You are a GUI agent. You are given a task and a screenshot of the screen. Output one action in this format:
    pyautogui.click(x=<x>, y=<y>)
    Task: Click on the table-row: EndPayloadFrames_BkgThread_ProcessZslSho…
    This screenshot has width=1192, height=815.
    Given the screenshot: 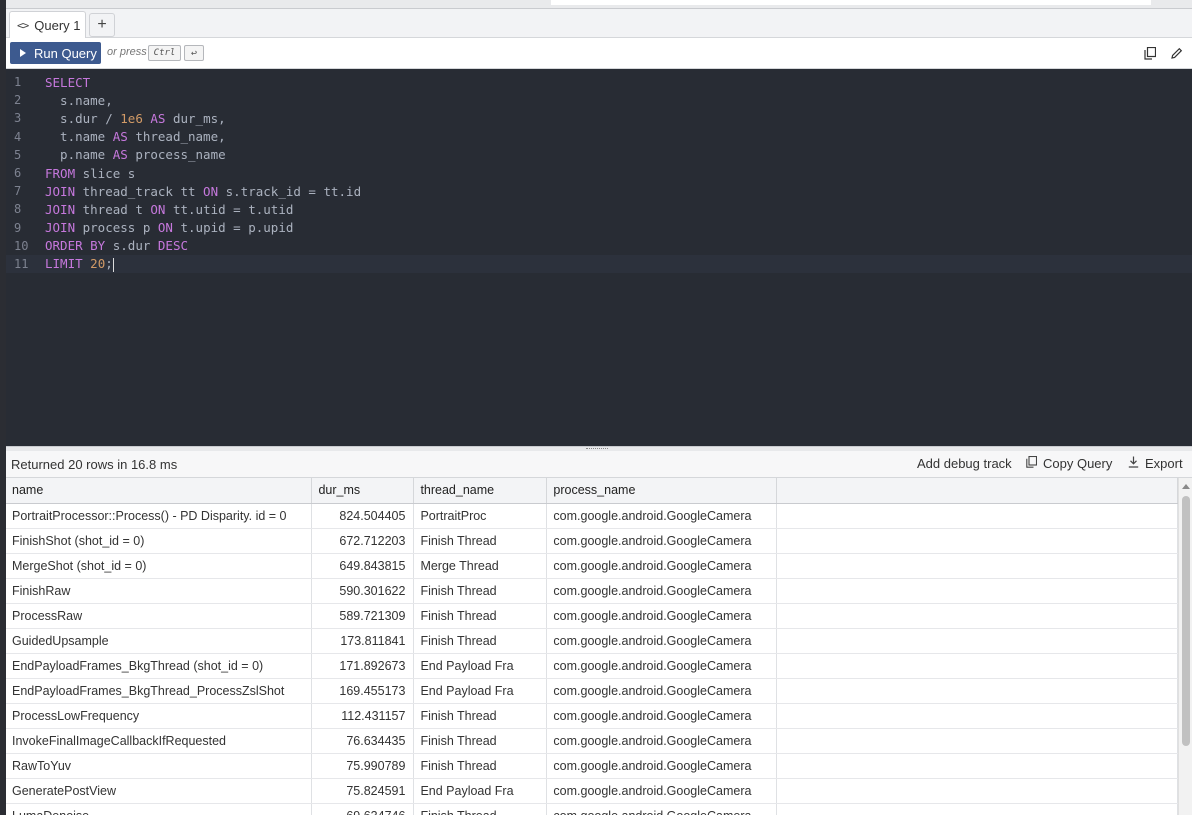 What is the action you would take?
    pyautogui.click(x=592, y=691)
    